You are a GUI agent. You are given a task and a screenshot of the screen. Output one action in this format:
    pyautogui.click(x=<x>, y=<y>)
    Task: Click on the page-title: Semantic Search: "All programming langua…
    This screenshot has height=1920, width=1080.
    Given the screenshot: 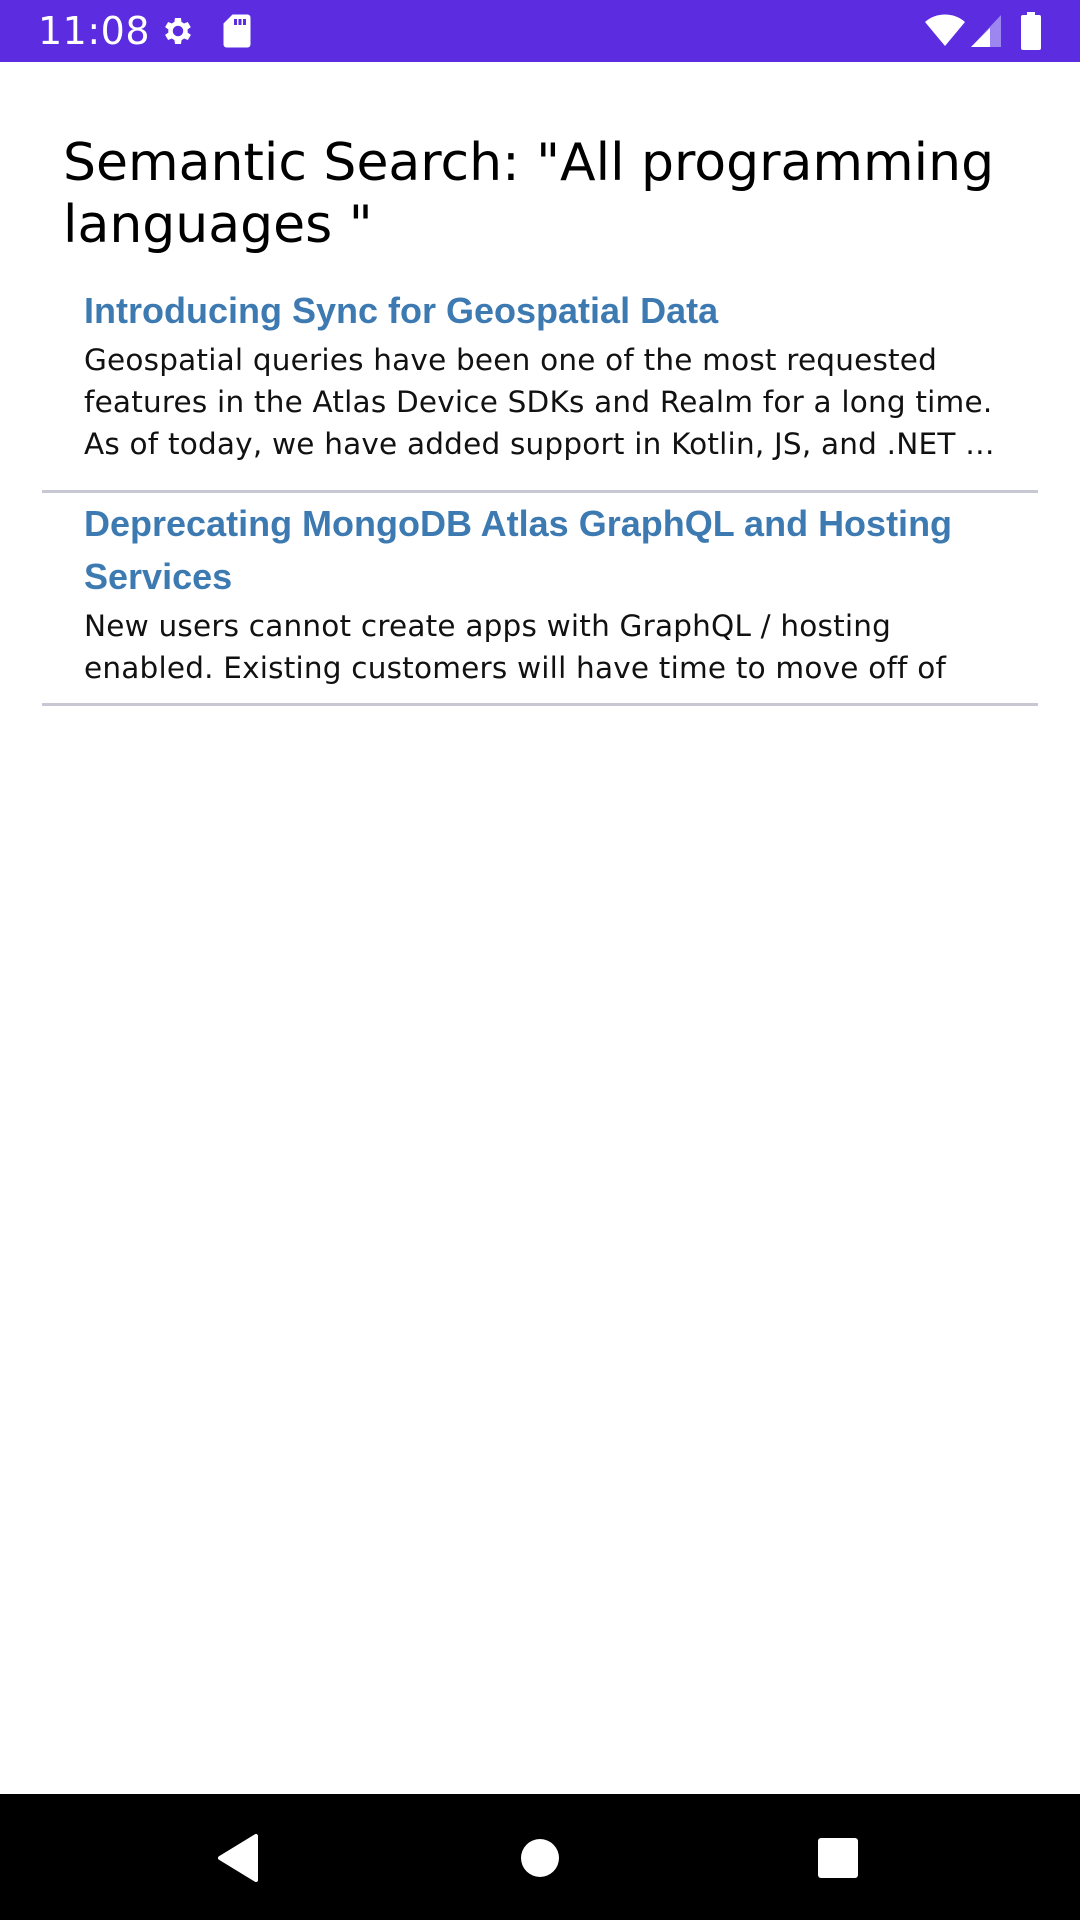 What is the action you would take?
    pyautogui.click(x=529, y=194)
    